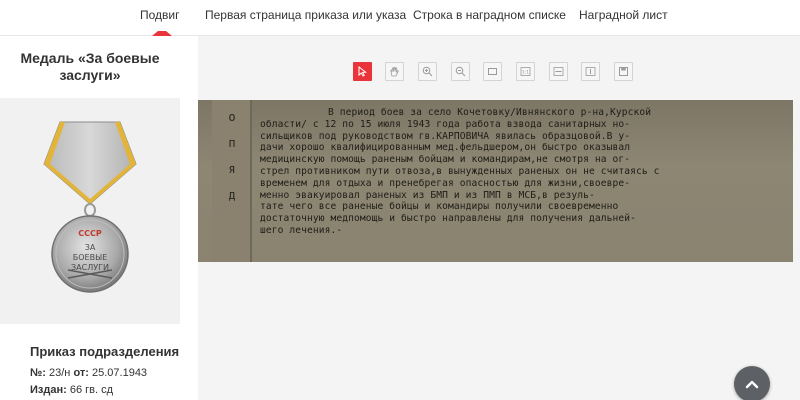 Image resolution: width=800 pixels, height=400 pixels. I want to click on hand-pan-icon, so click(394, 71).